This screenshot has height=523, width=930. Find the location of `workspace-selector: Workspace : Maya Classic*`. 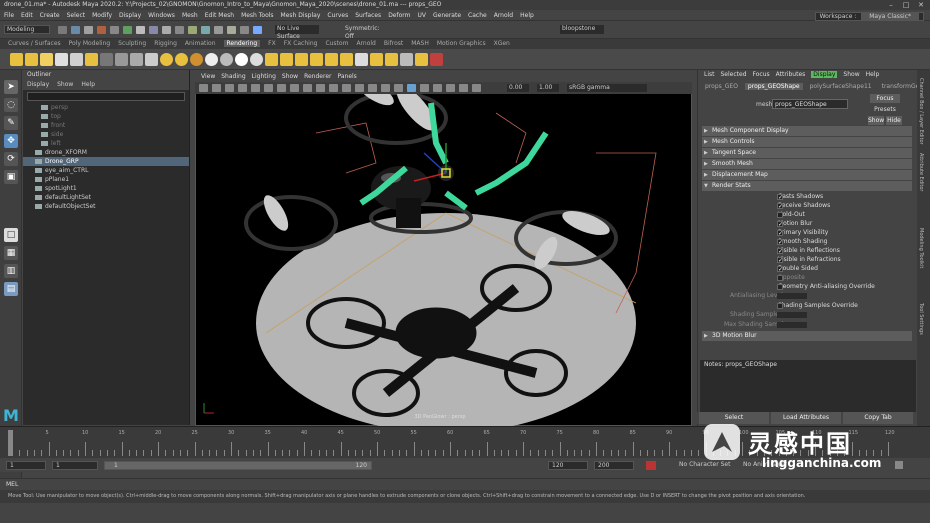

workspace-selector: Workspace : Maya Classic* is located at coordinates (869, 16).